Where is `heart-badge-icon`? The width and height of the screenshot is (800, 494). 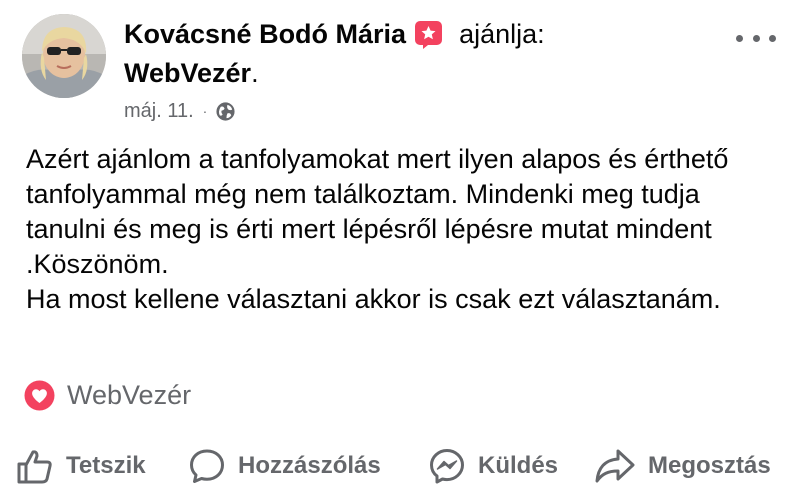
heart-badge-icon is located at coordinates (39, 395).